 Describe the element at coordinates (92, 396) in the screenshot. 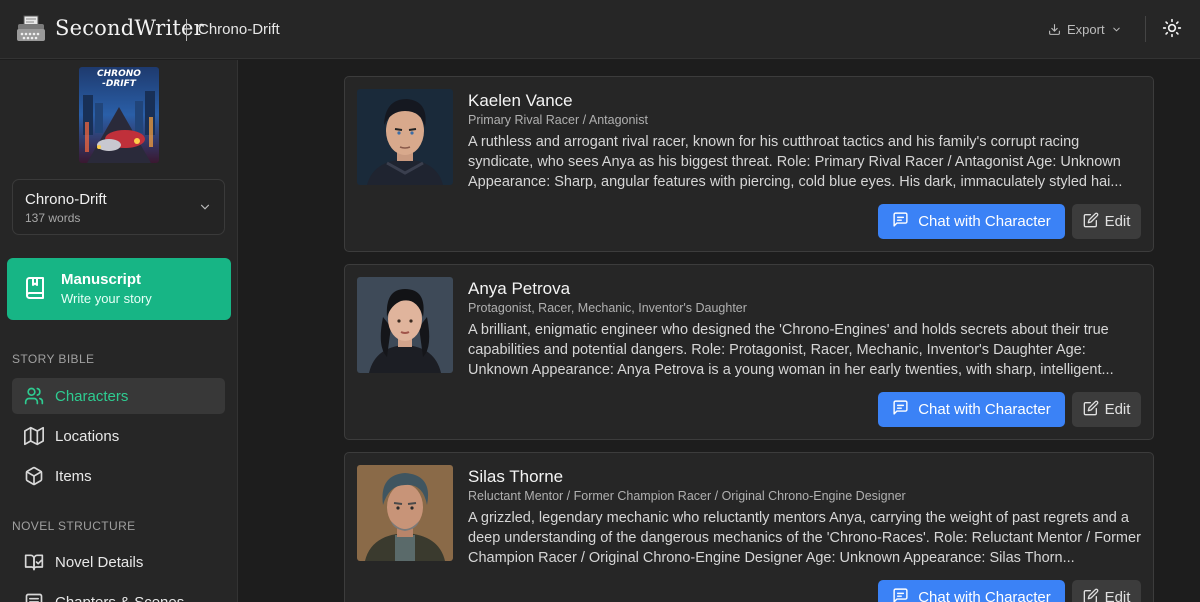

I see `sidebar-item-label: Characters` at that location.